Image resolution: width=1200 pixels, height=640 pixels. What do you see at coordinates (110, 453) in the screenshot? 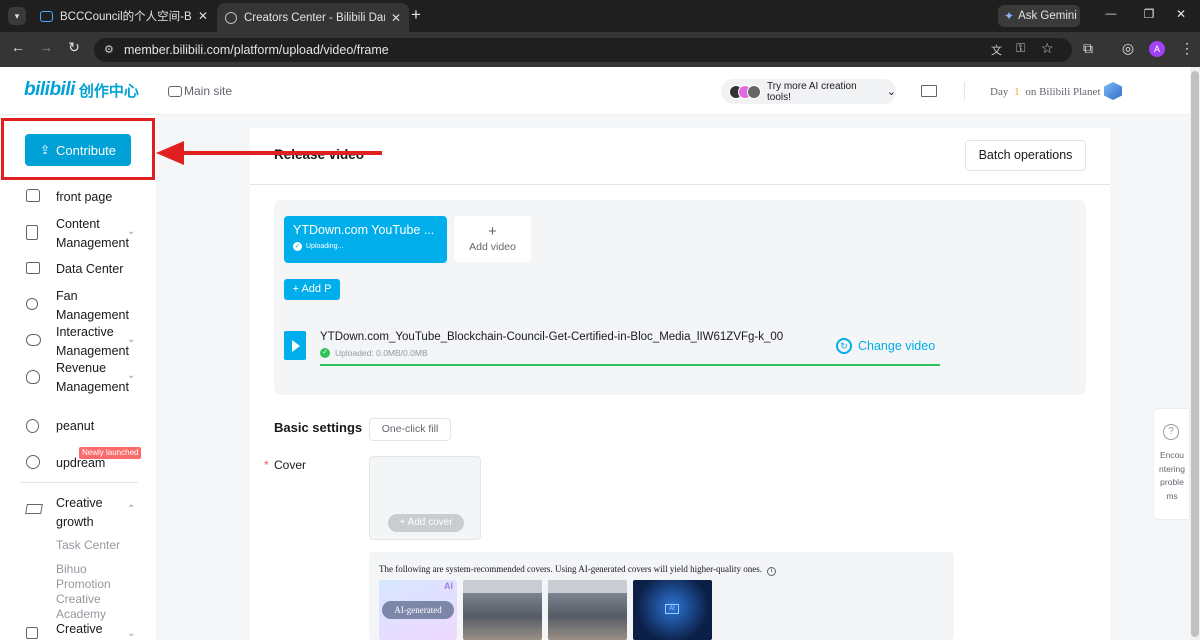
I see `newly-launched-badge: Newly launched` at bounding box center [110, 453].